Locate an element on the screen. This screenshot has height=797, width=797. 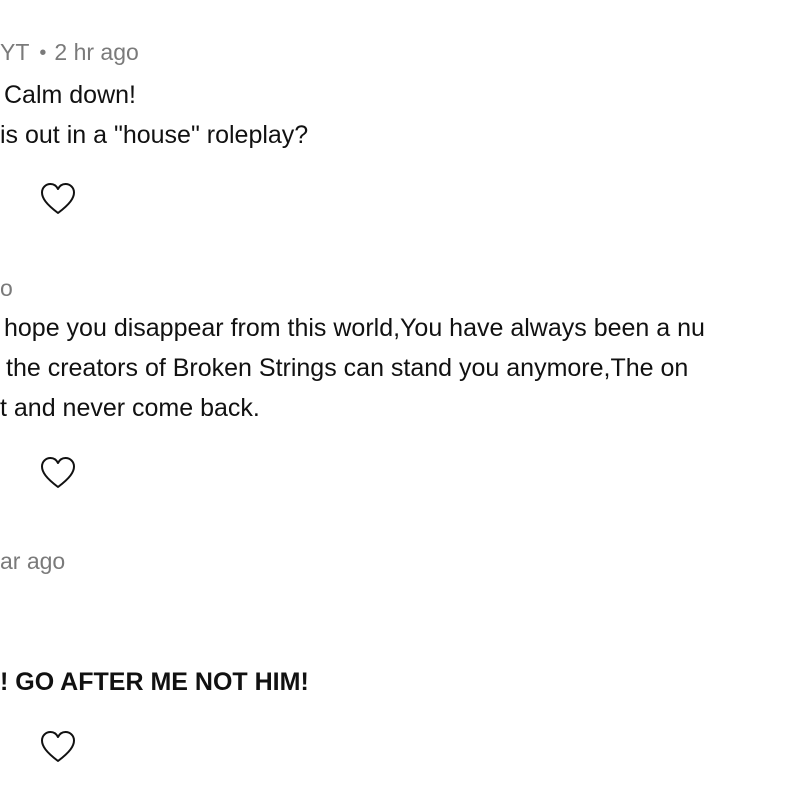
comment-author: YT is located at coordinates (14, 52).